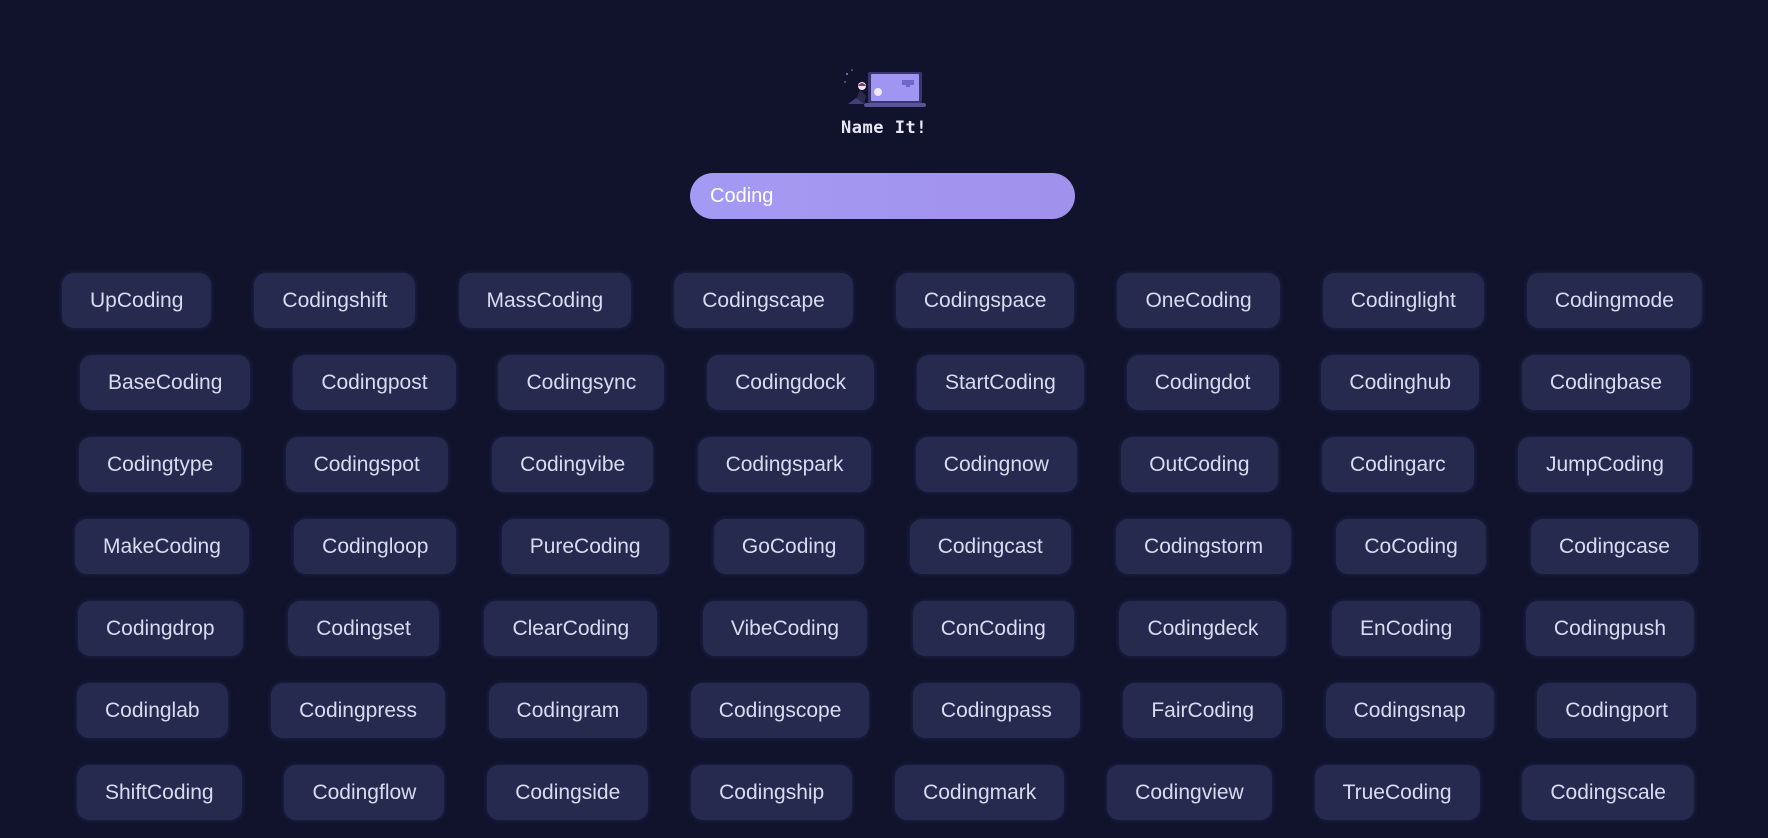 The width and height of the screenshot is (1768, 838). Describe the element at coordinates (884, 128) in the screenshot. I see `app-title: Name It!` at that location.